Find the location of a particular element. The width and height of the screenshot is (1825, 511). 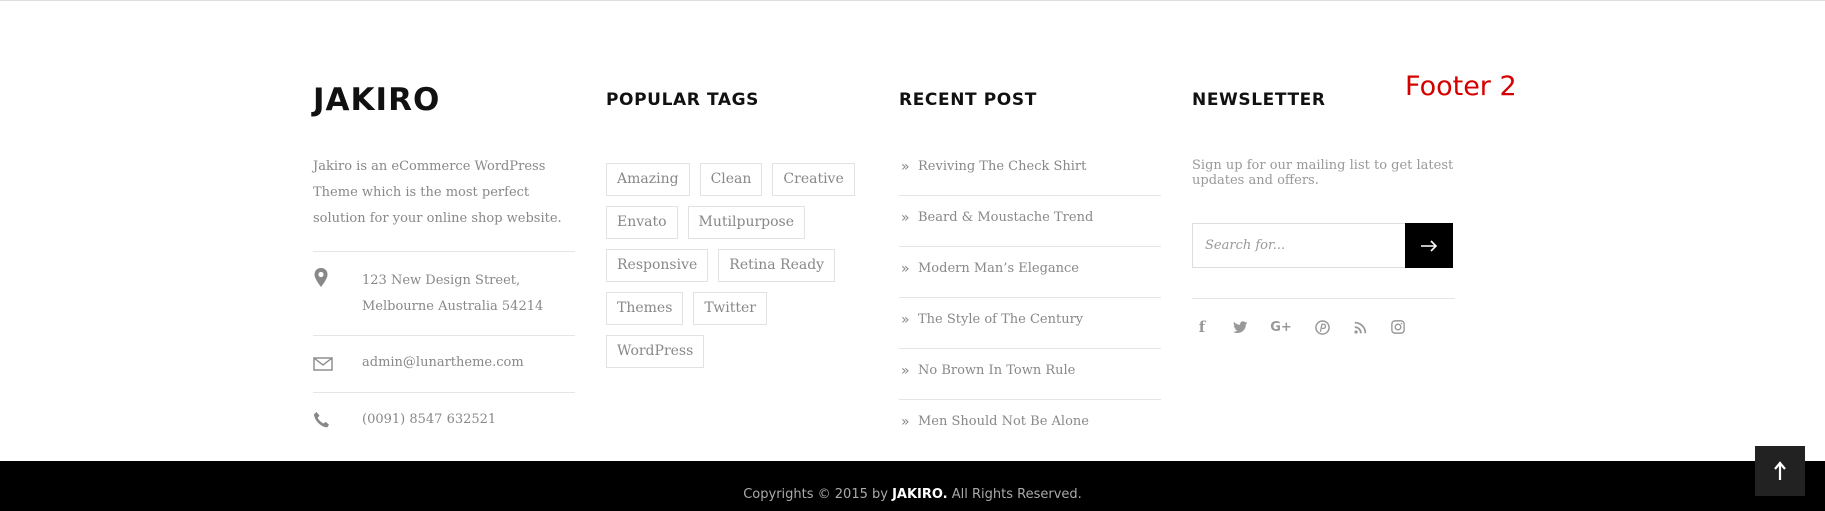

subscribe-button is located at coordinates (1429, 245).